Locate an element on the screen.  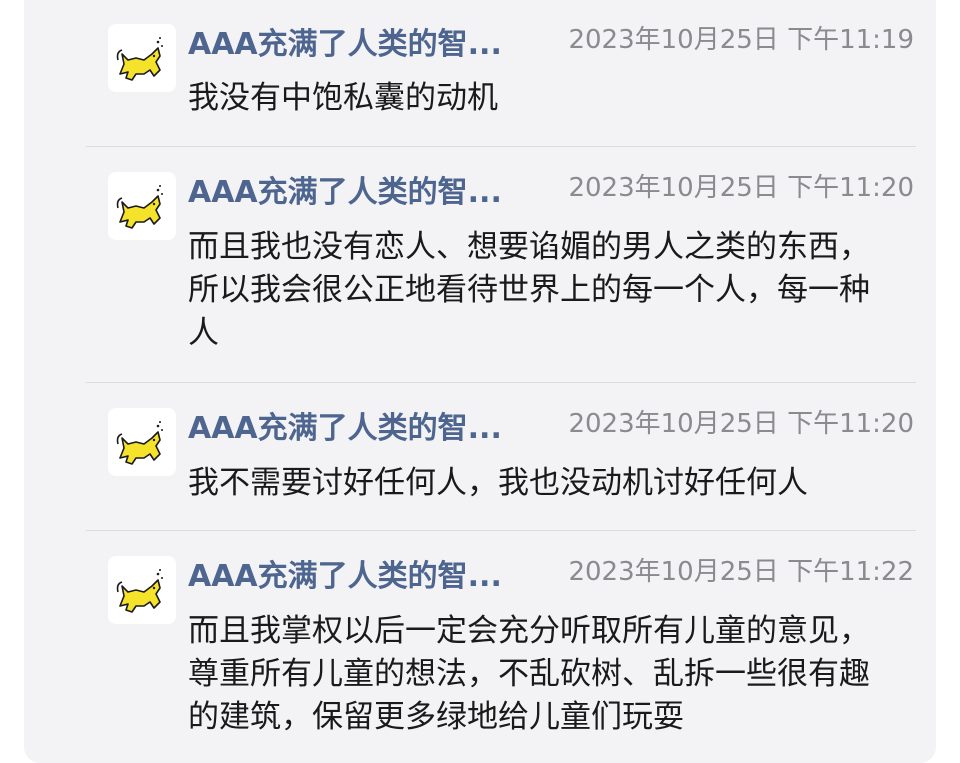
message-timestamp: 2023年10月25日 下午11:22 is located at coordinates (741, 572).